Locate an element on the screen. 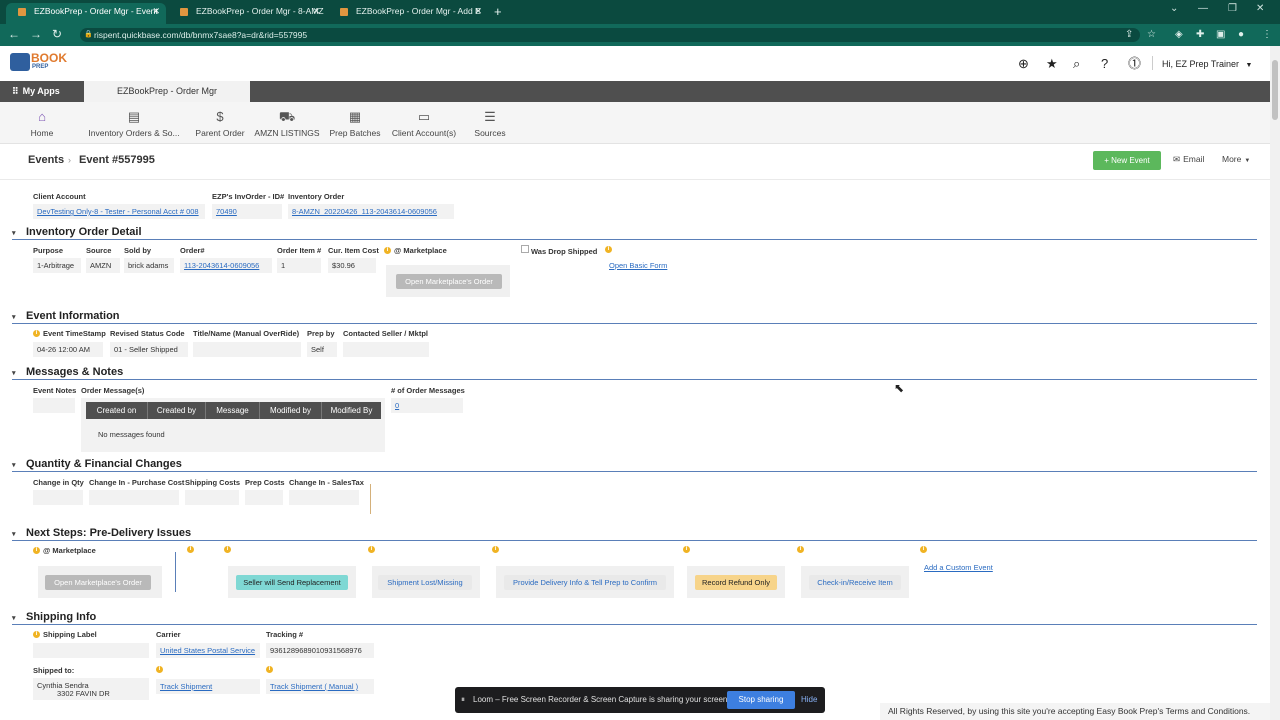  chevron-down-icon: ⌄ is located at coordinates (1174, 8).